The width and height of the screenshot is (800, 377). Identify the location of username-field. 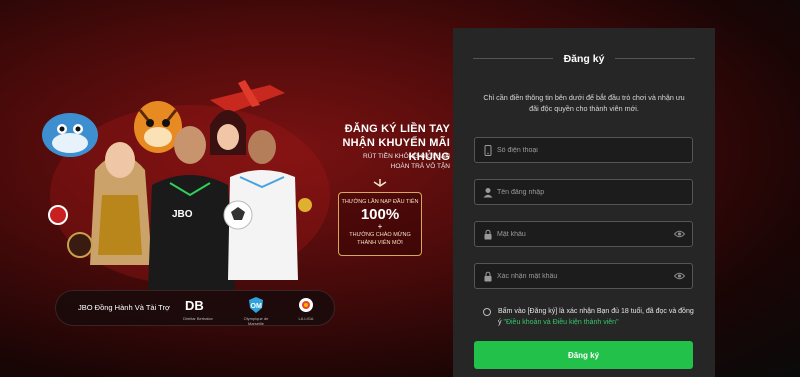
(583, 192).